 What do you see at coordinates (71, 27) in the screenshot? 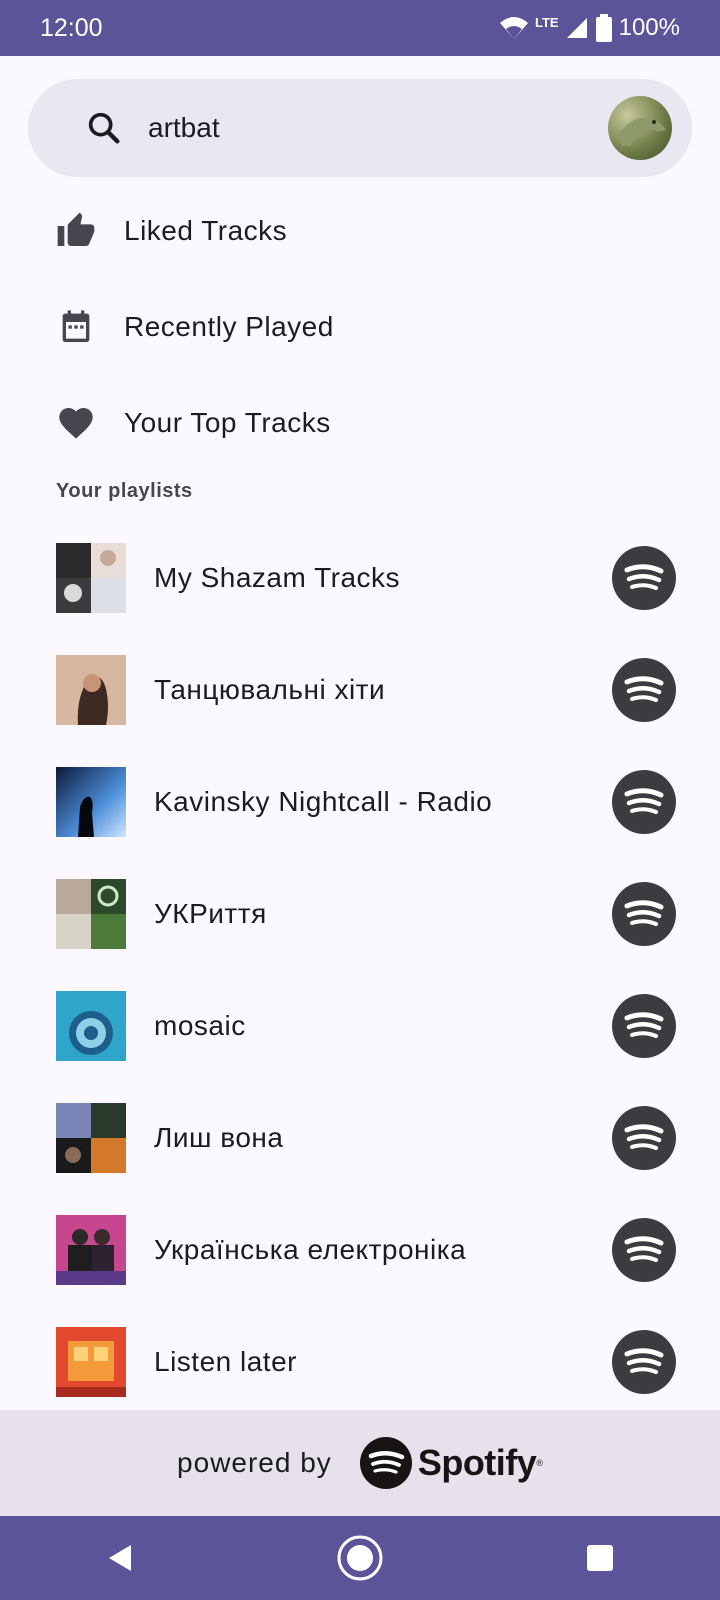
I see `status-time: 12:00` at bounding box center [71, 27].